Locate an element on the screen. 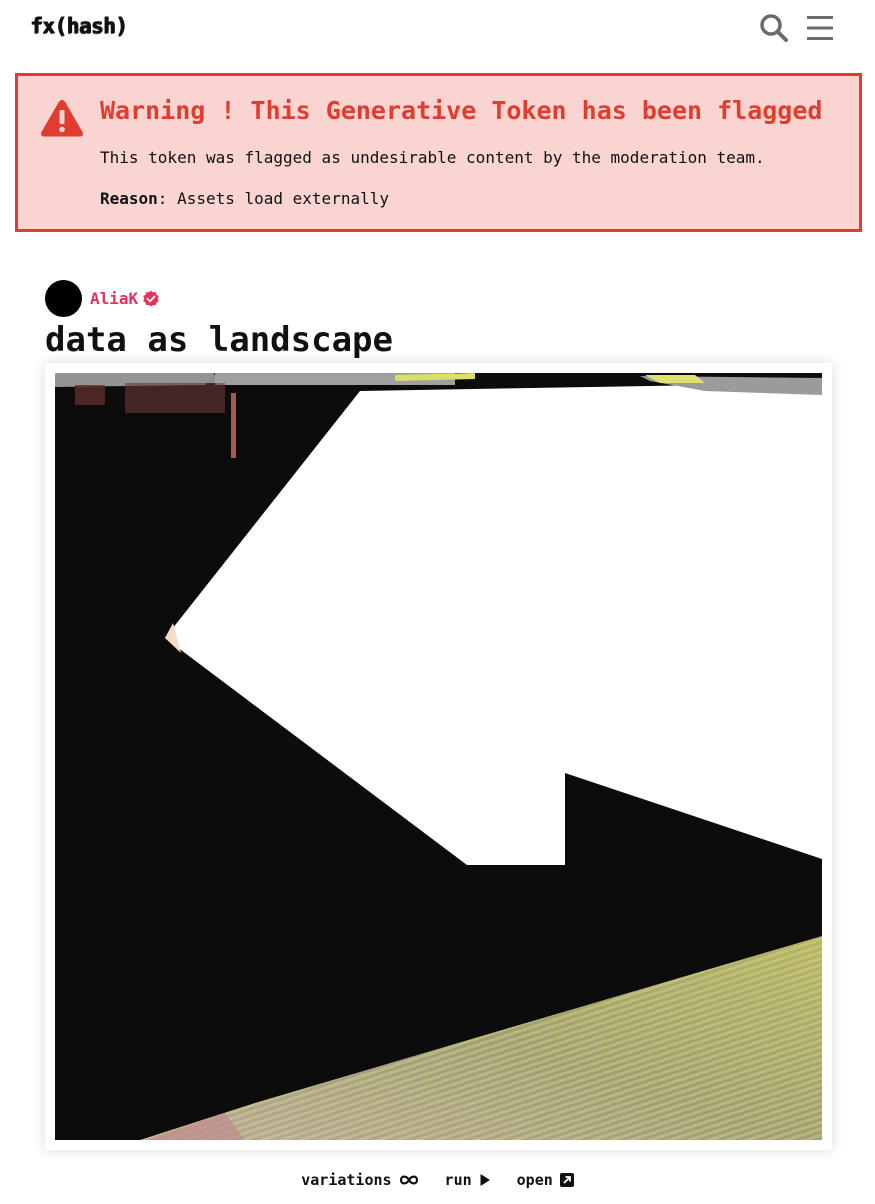 This screenshot has width=875, height=1204. search-button is located at coordinates (774, 28).